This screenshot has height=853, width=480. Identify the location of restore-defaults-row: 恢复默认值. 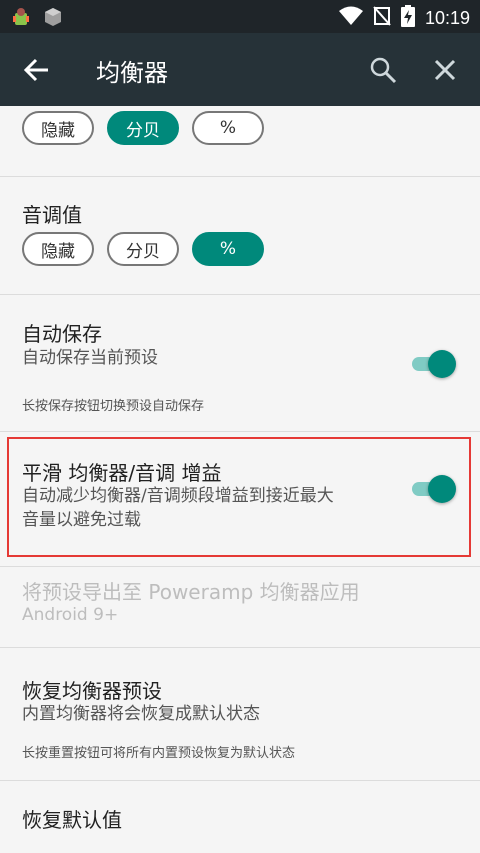
(240, 816).